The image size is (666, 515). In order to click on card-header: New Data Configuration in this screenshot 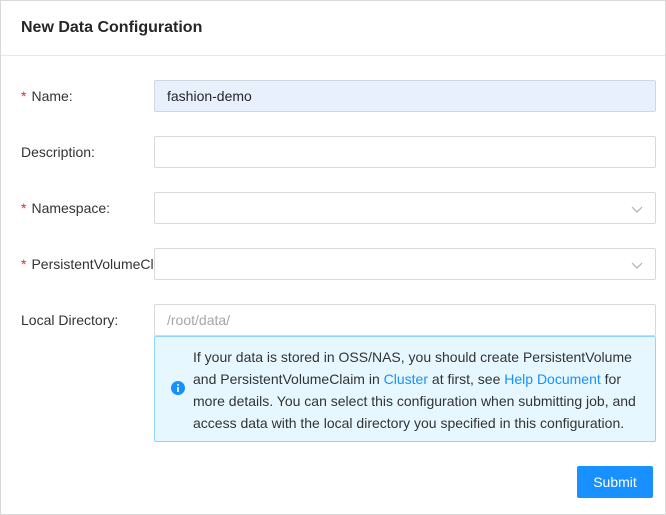, I will do `click(333, 28)`.